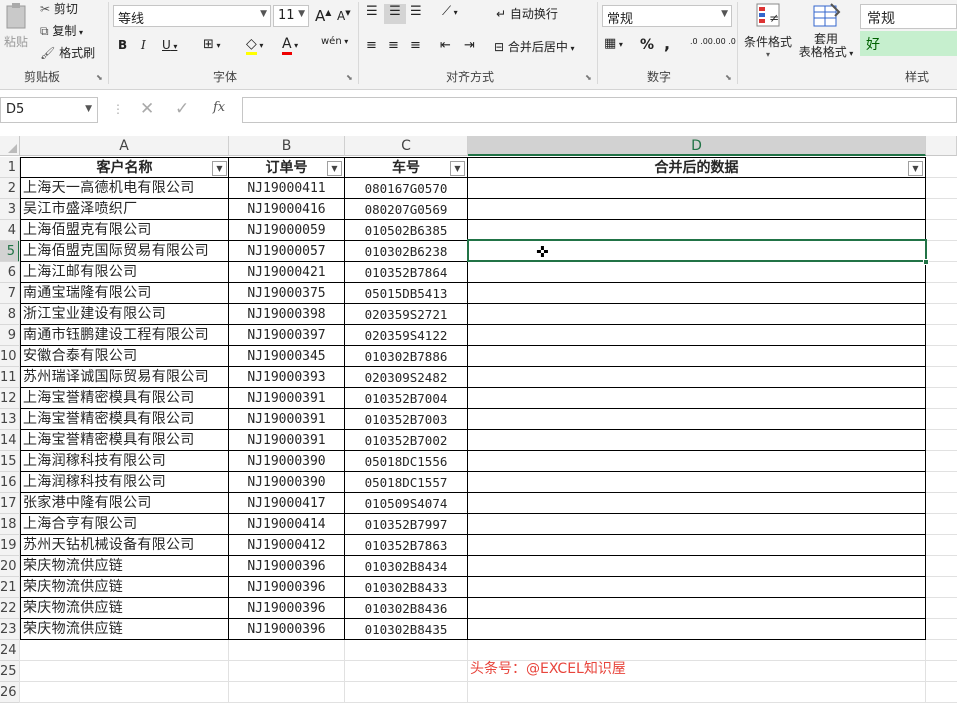  Describe the element at coordinates (701, 41) in the screenshot. I see `increase-decimal-button: .0 .00` at that location.